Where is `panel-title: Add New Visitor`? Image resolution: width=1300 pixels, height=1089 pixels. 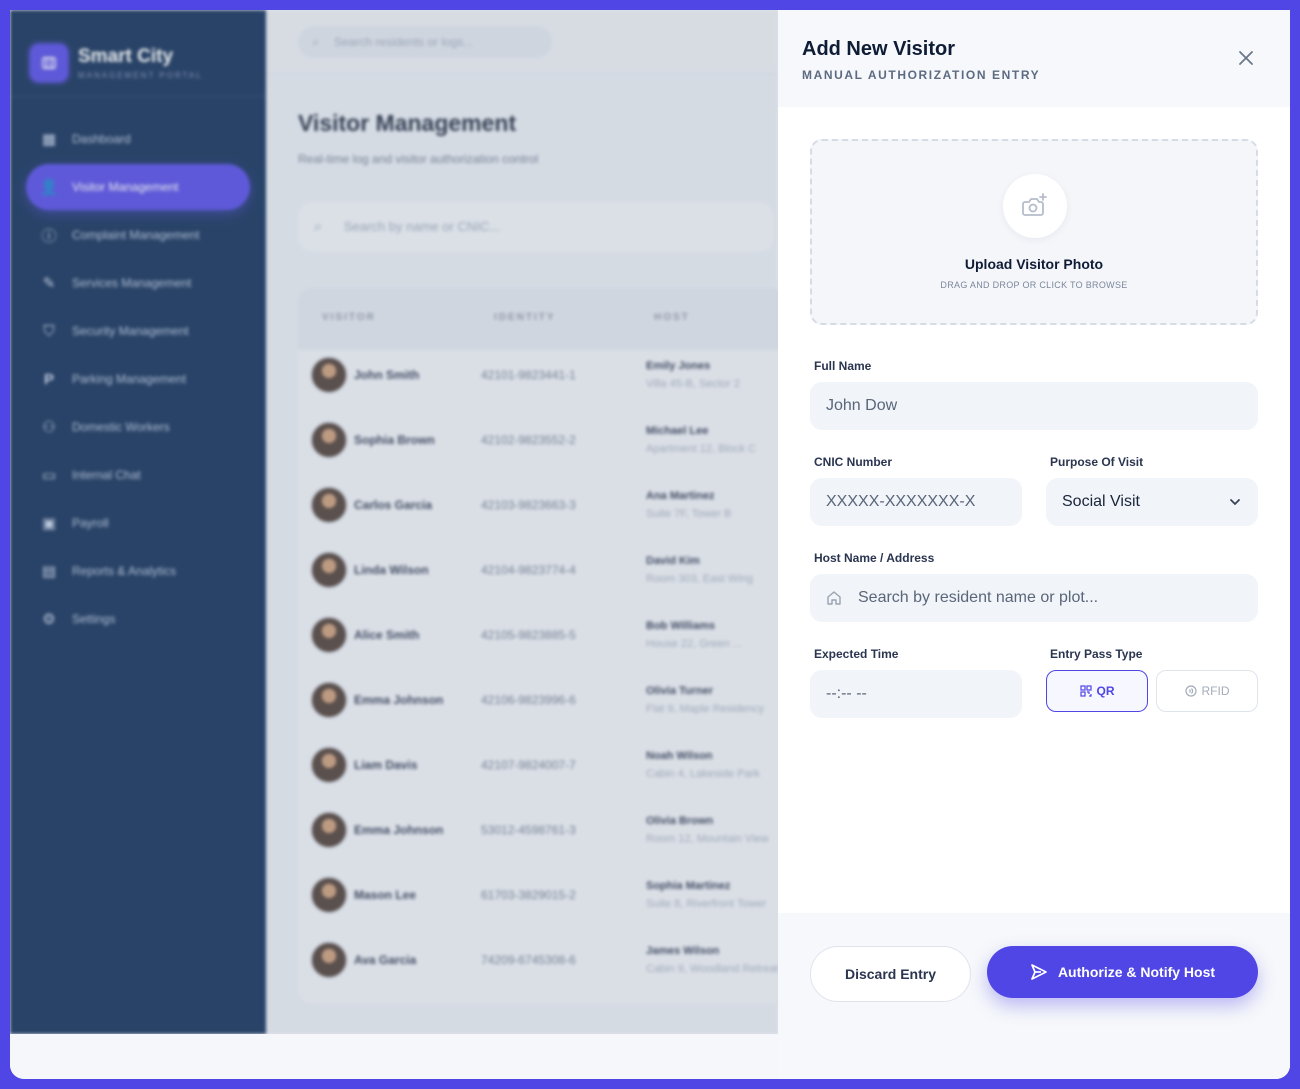
panel-title: Add New Visitor is located at coordinates (878, 49).